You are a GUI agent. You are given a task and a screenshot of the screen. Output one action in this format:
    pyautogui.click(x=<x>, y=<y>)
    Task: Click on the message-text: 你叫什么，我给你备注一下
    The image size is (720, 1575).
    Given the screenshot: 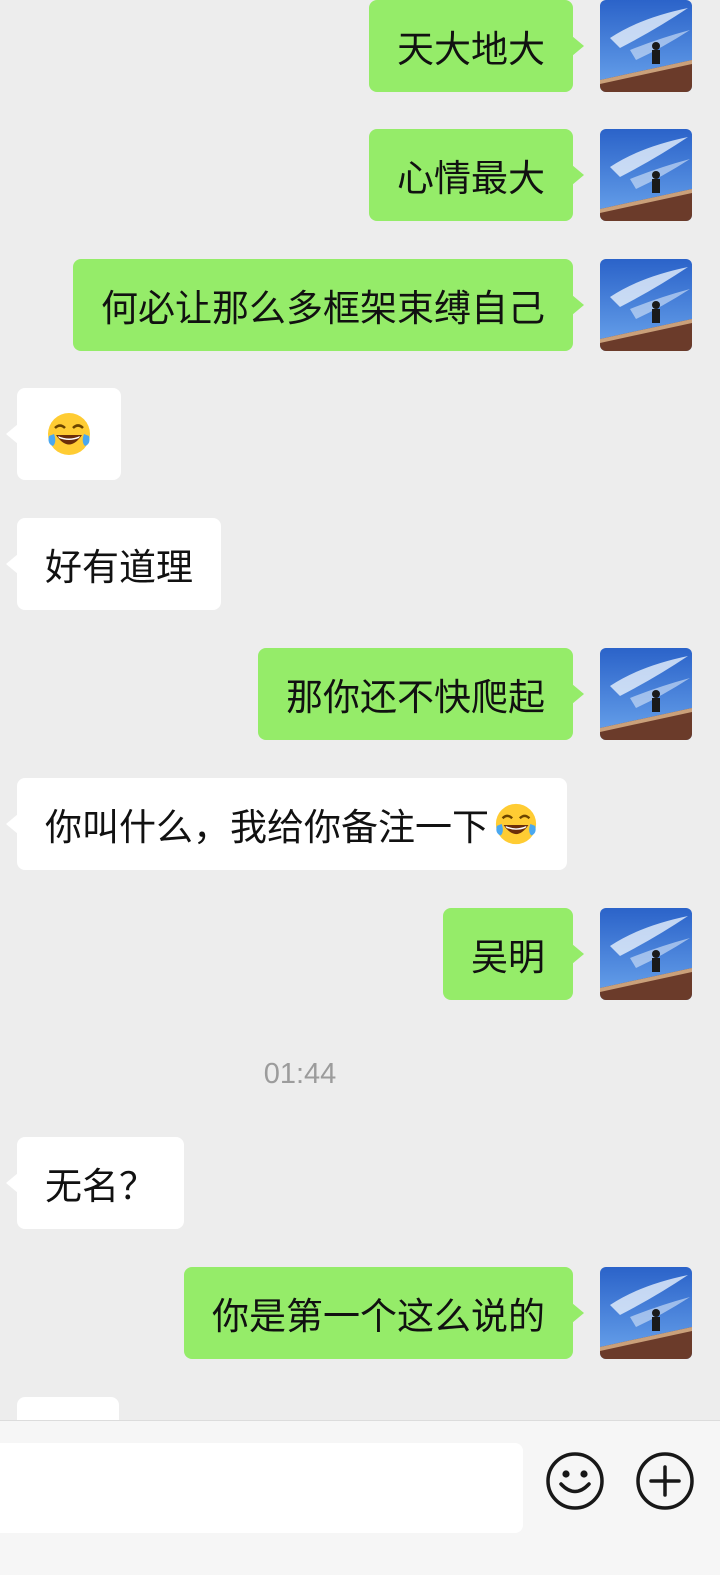 What is the action you would take?
    pyautogui.click(x=267, y=827)
    